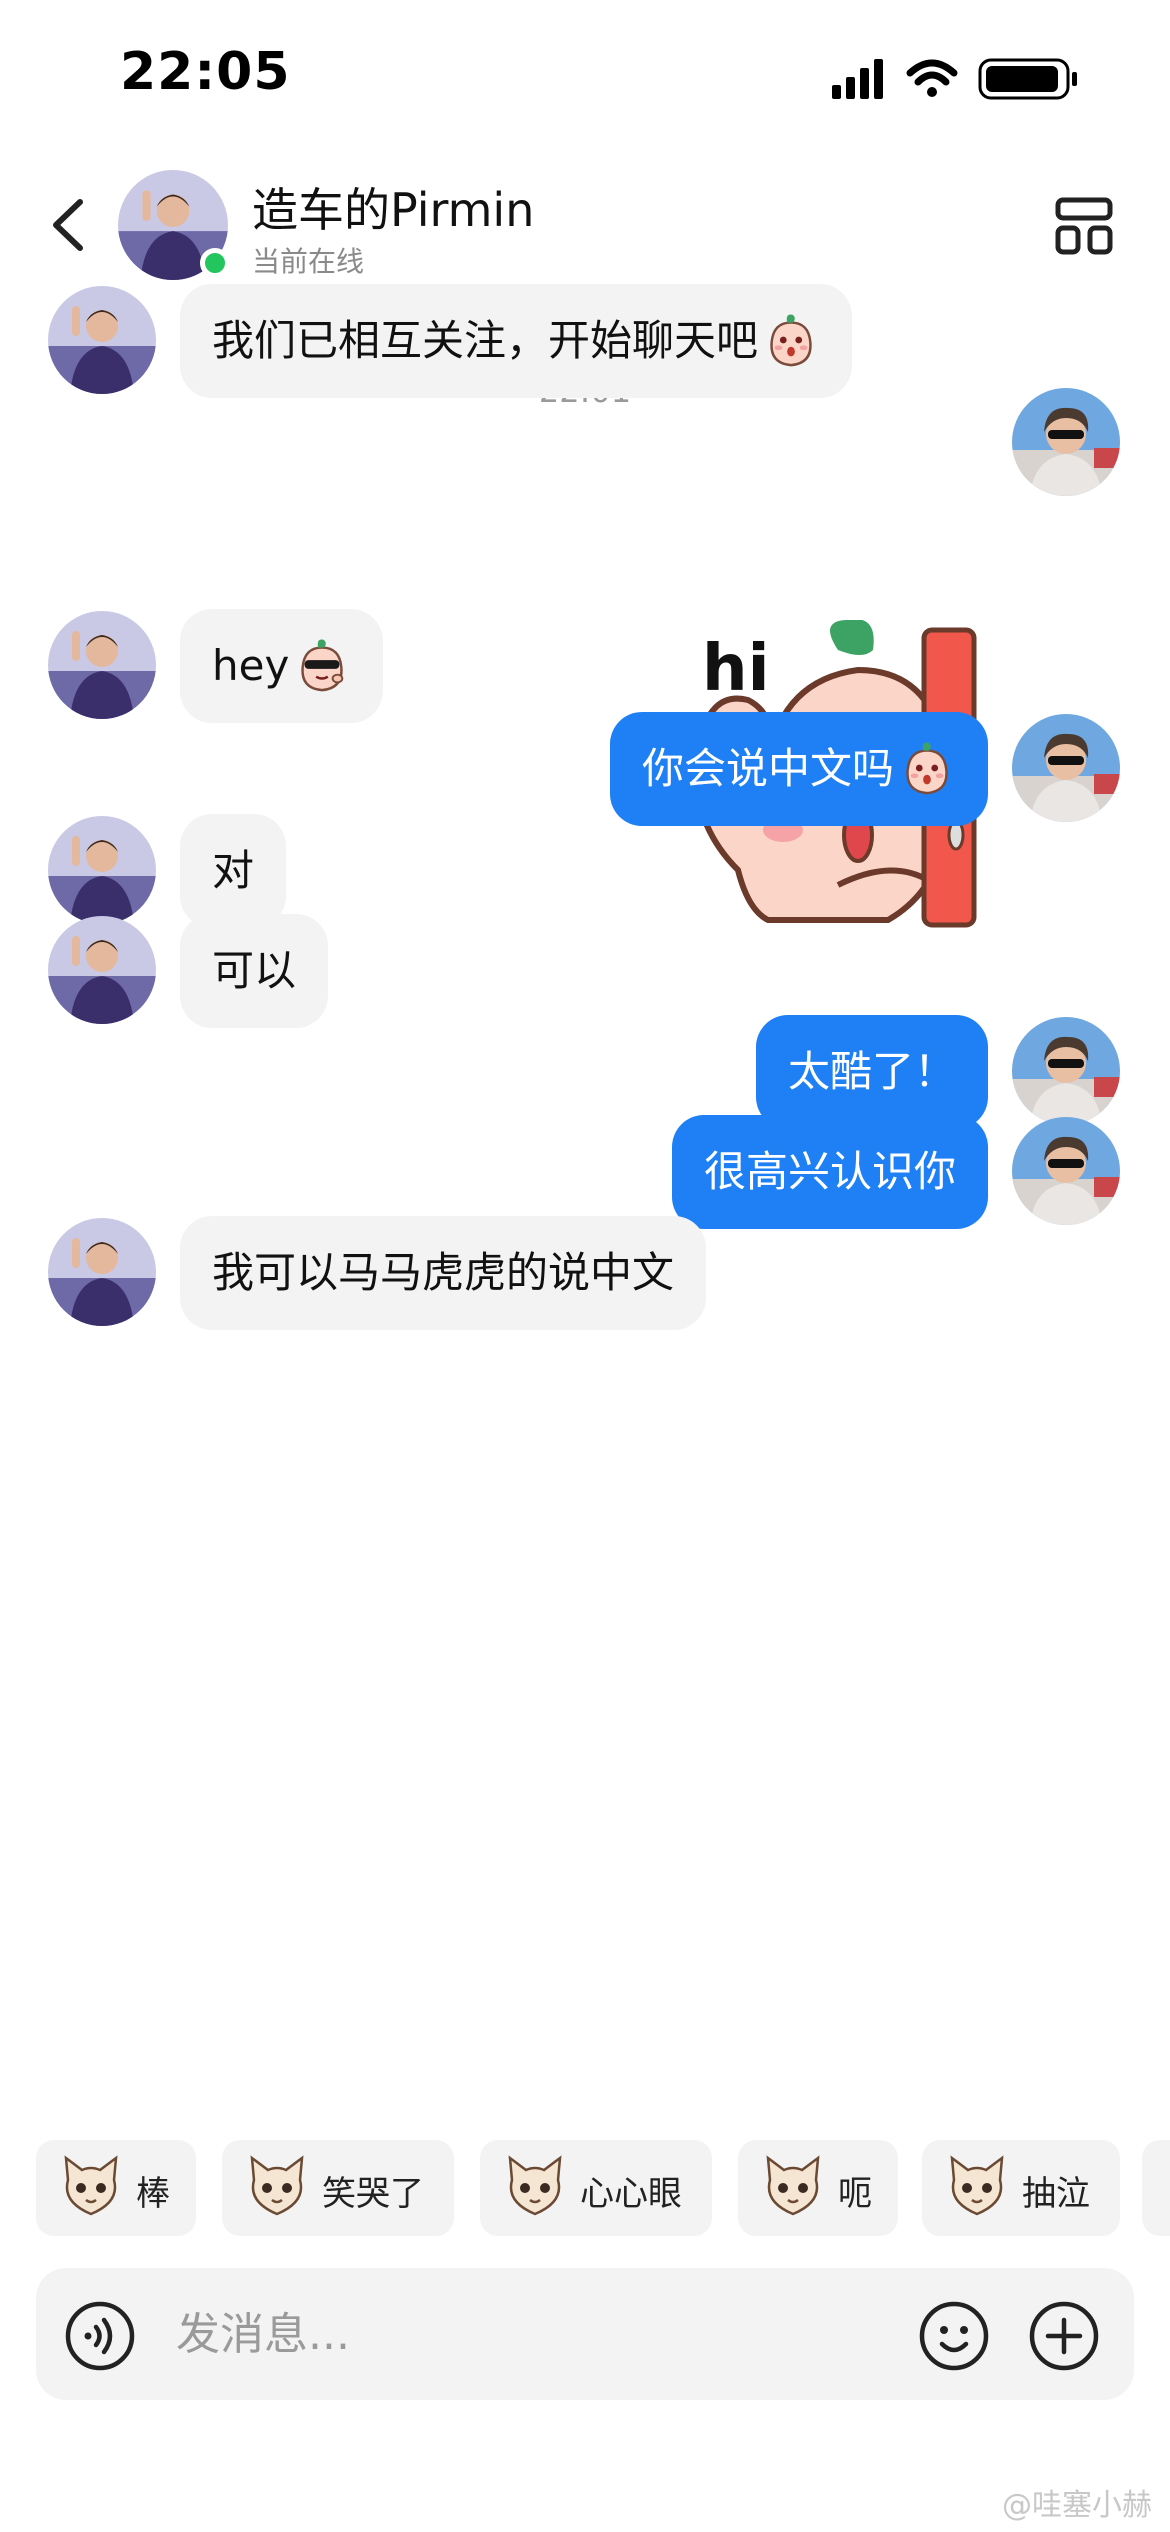 This screenshot has height=2532, width=1170. I want to click on message-input-bar, so click(585, 2334).